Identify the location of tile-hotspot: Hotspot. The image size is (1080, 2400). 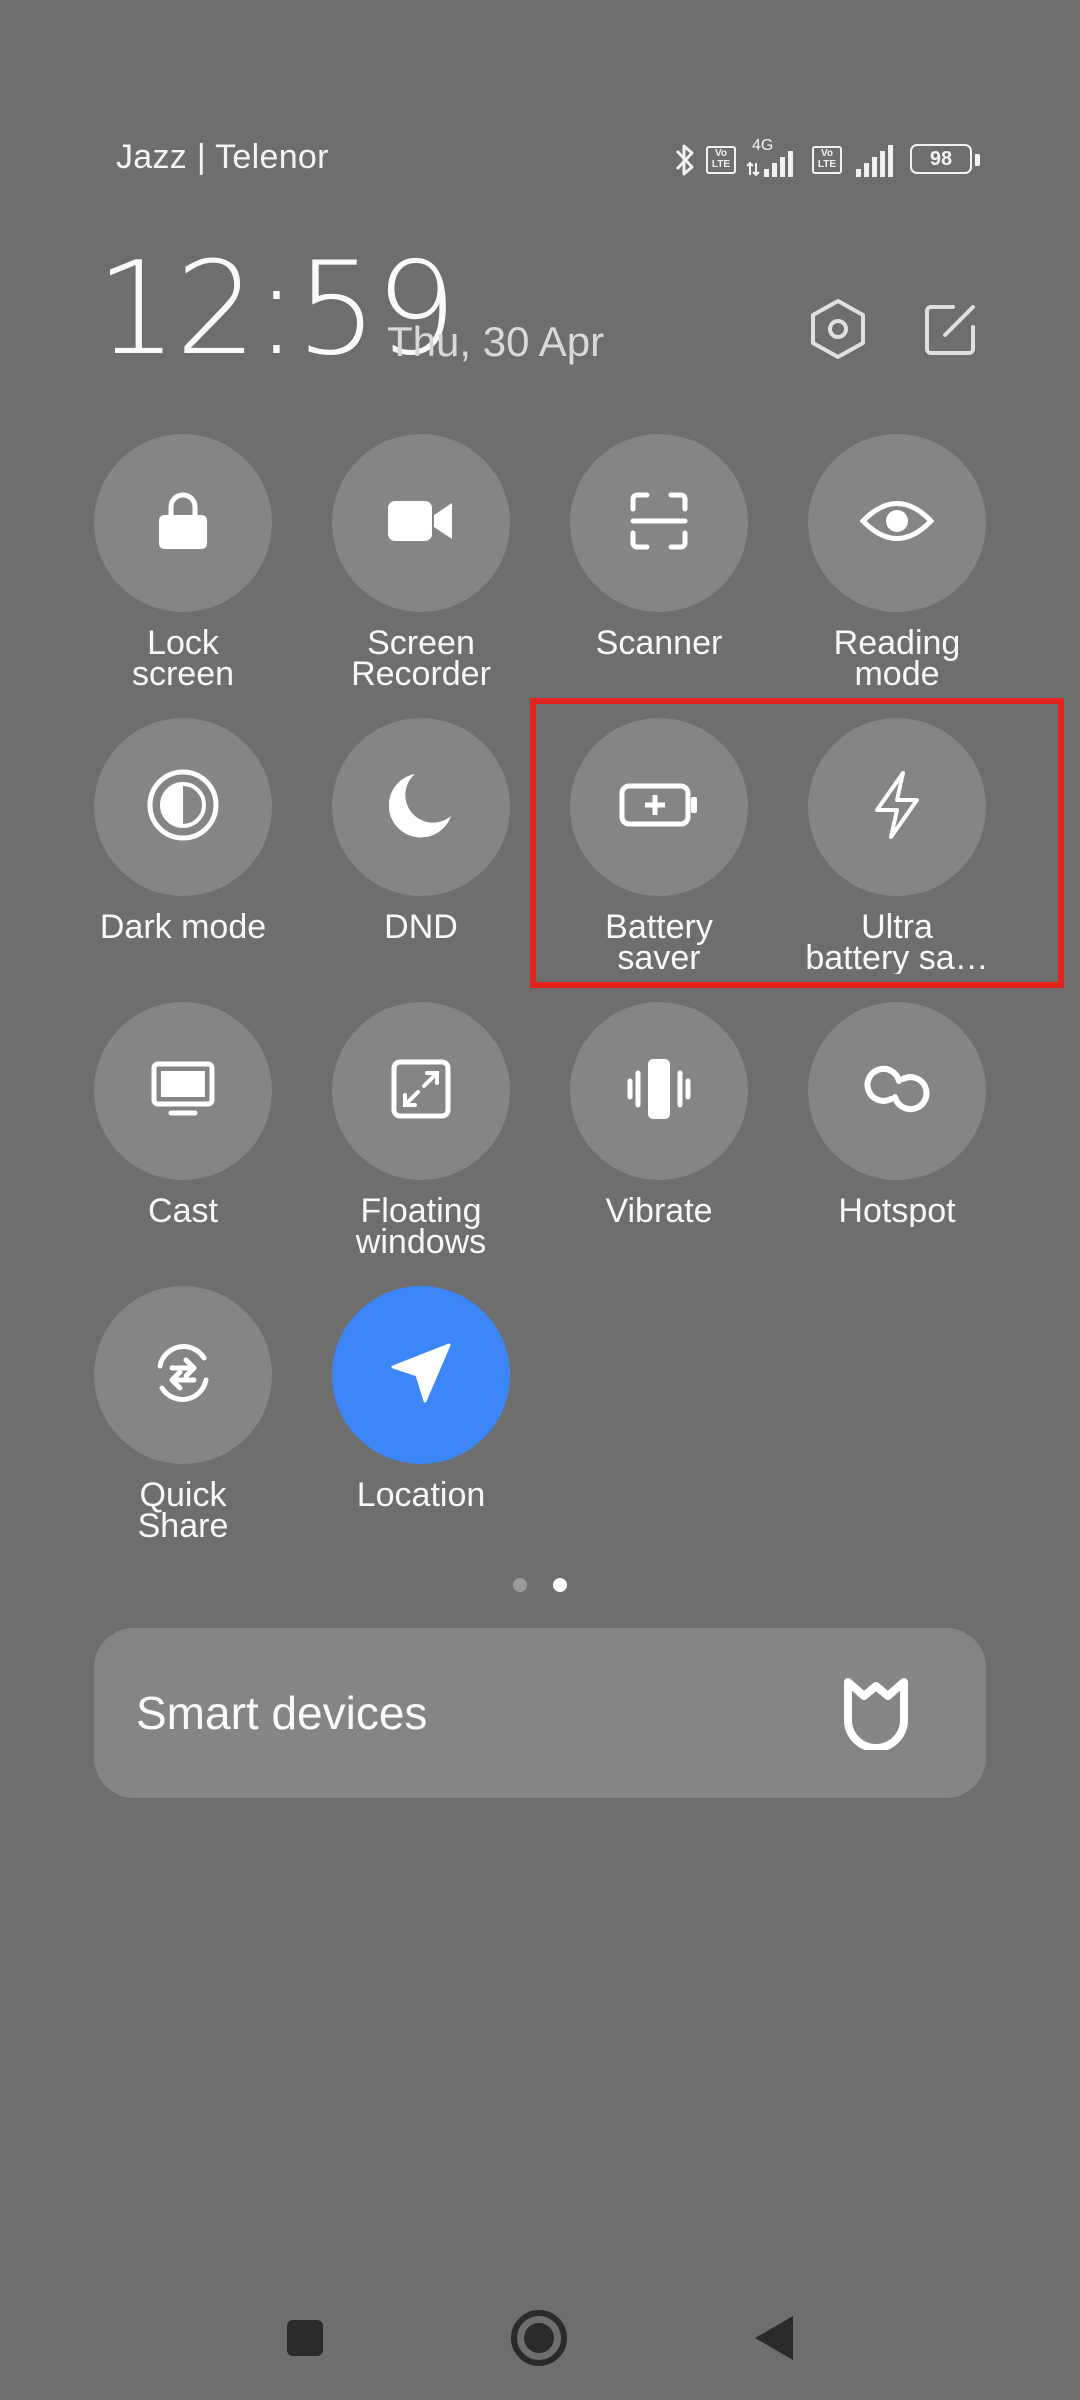
(897, 1114).